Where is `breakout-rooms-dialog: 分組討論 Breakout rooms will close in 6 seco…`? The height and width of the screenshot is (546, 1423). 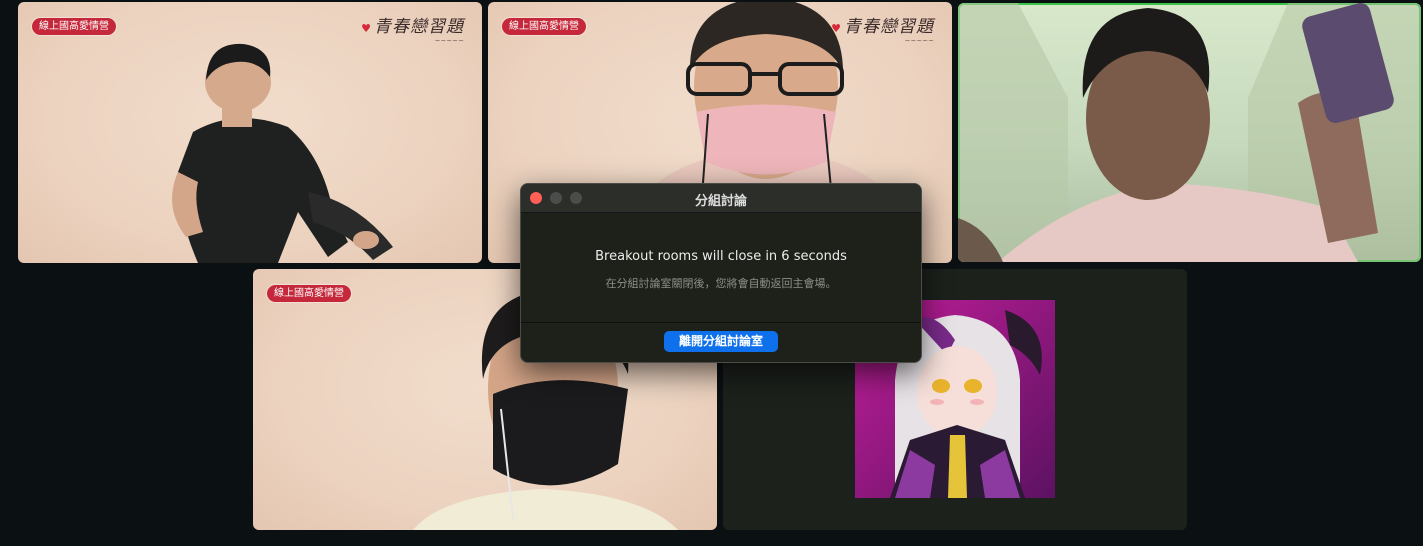
breakout-rooms-dialog: 分組討論 Breakout rooms will close in 6 seco… is located at coordinates (721, 273).